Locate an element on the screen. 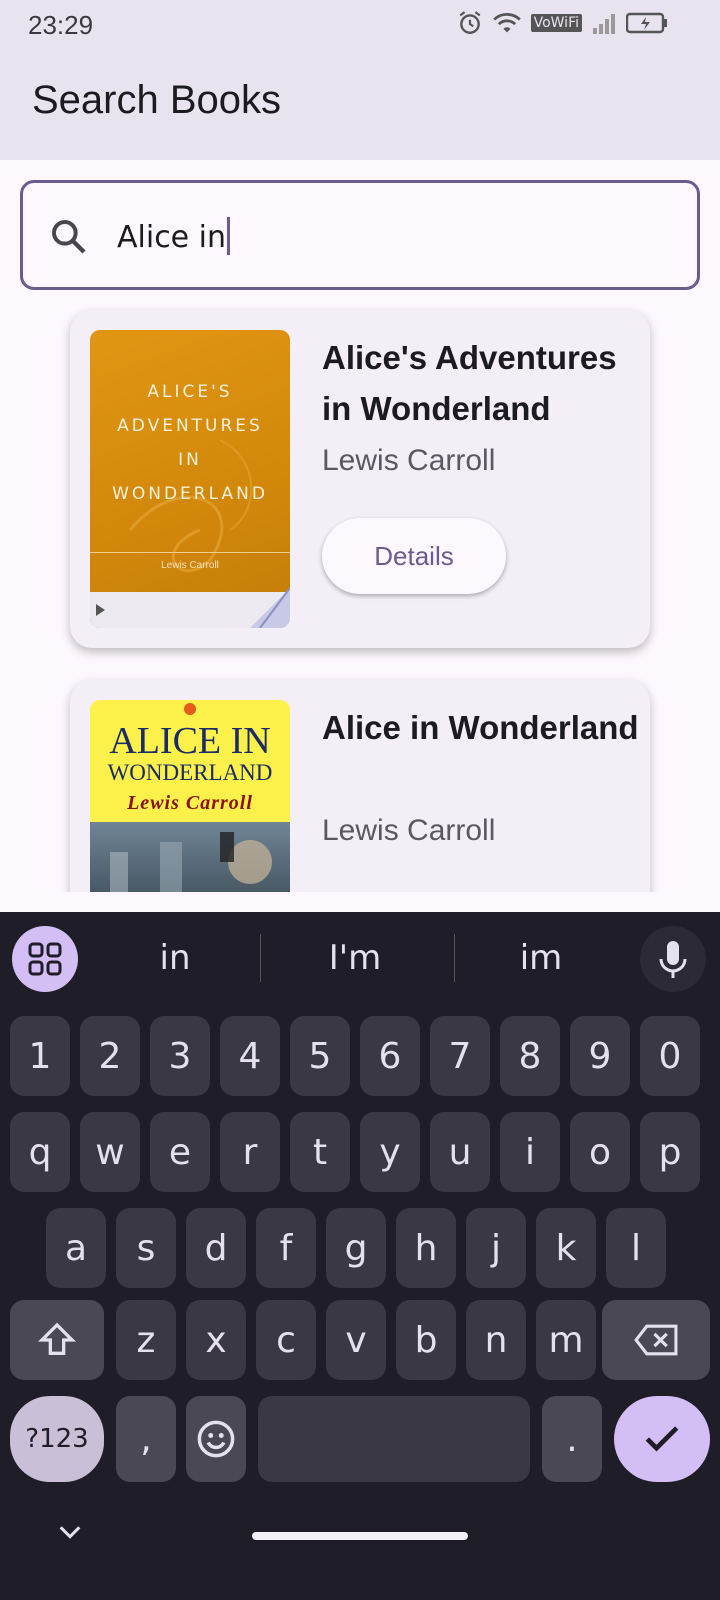 The image size is (720, 1600). comma-key: , is located at coordinates (146, 1439).